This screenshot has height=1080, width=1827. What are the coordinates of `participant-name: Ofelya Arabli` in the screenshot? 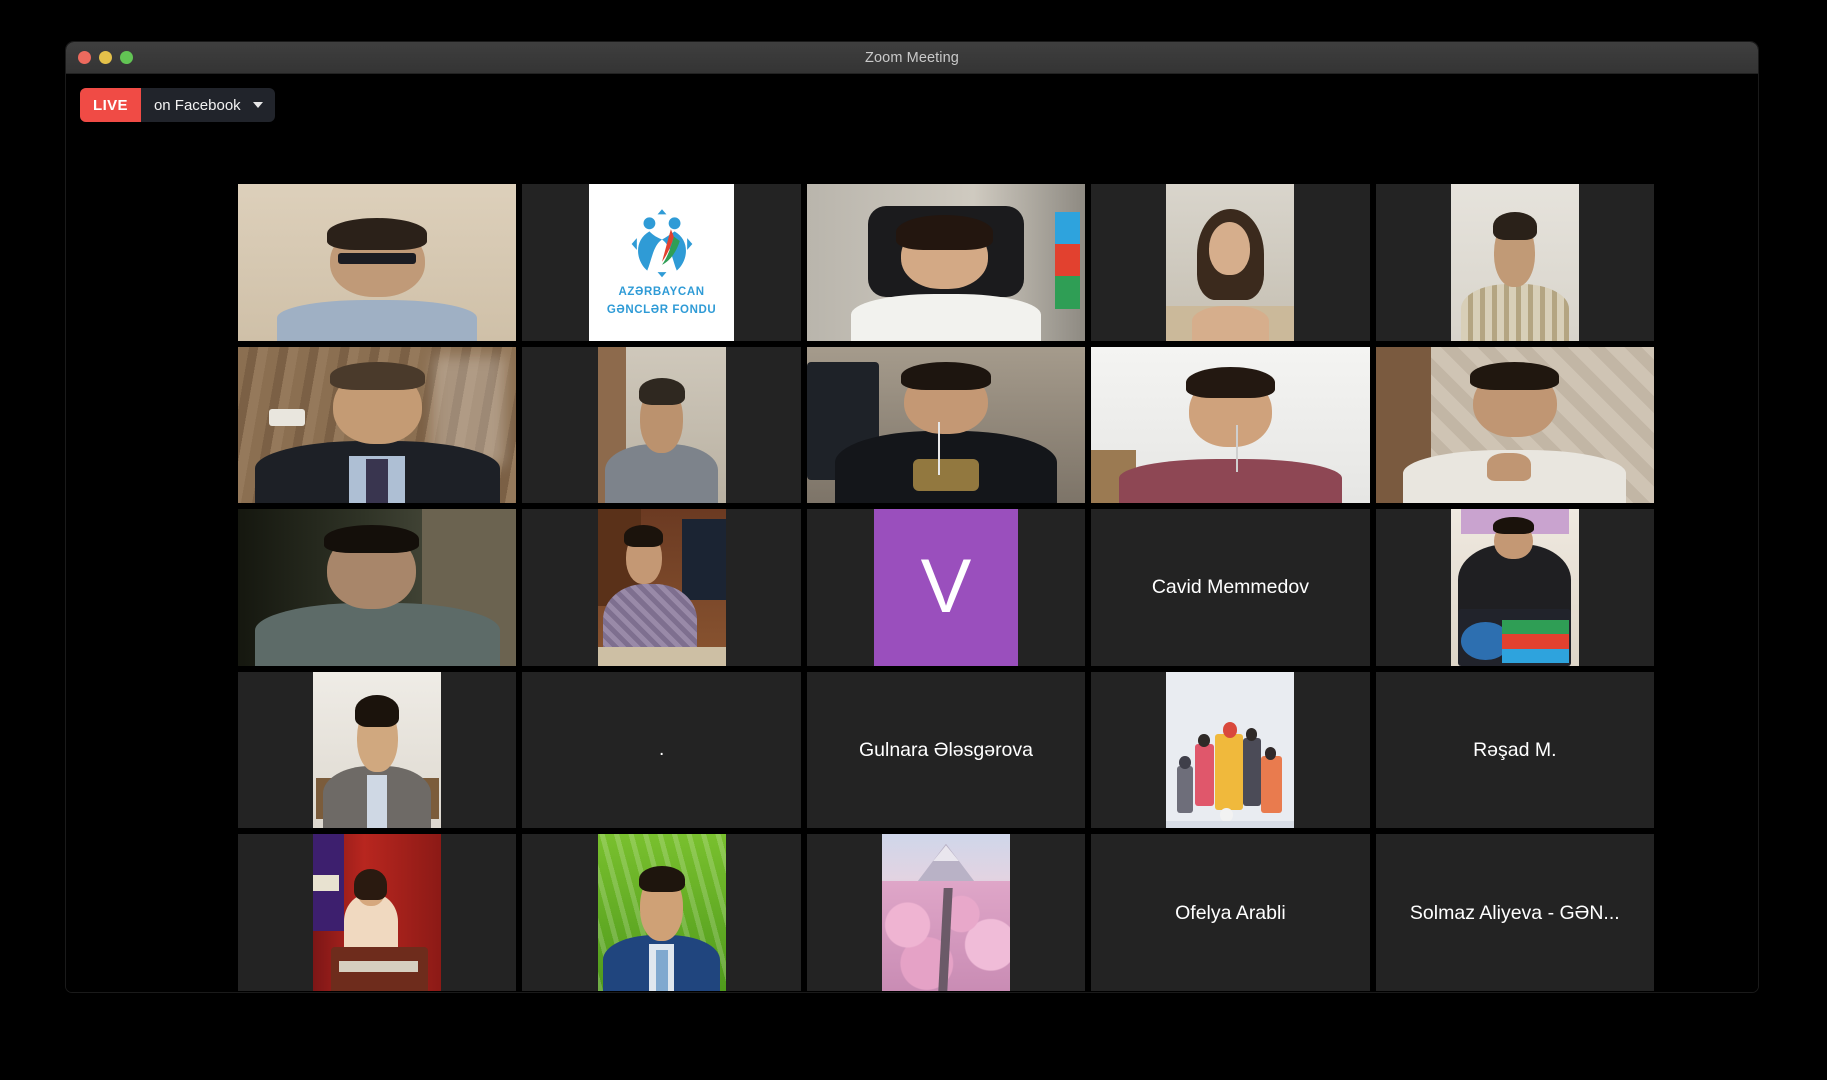 It's located at (1230, 912).